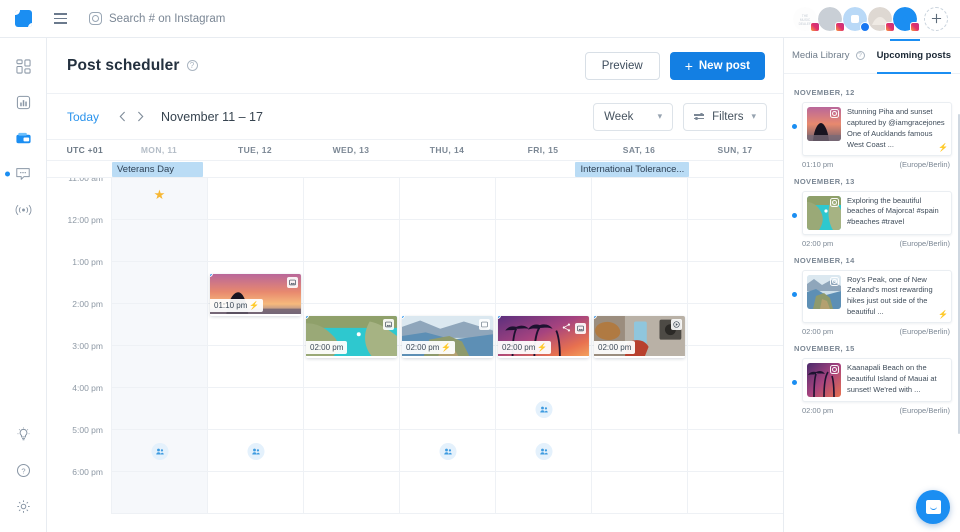 The height and width of the screenshot is (532, 960). I want to click on day-column-thu: 02:00 pm ⚡, so click(447, 346).